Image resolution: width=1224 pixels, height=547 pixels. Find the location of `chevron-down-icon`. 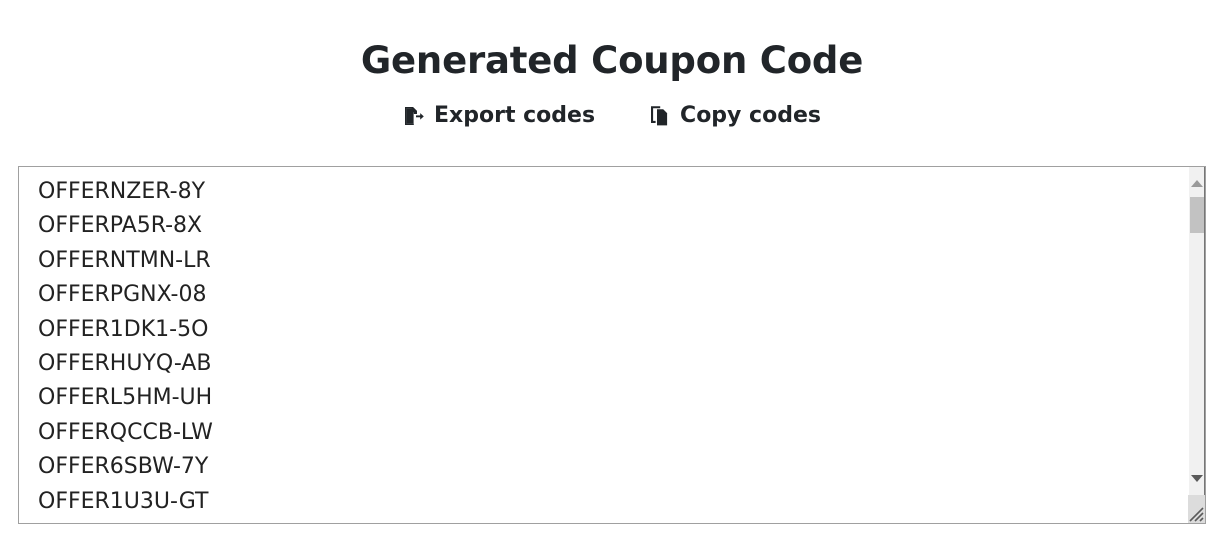

chevron-down-icon is located at coordinates (1197, 478).